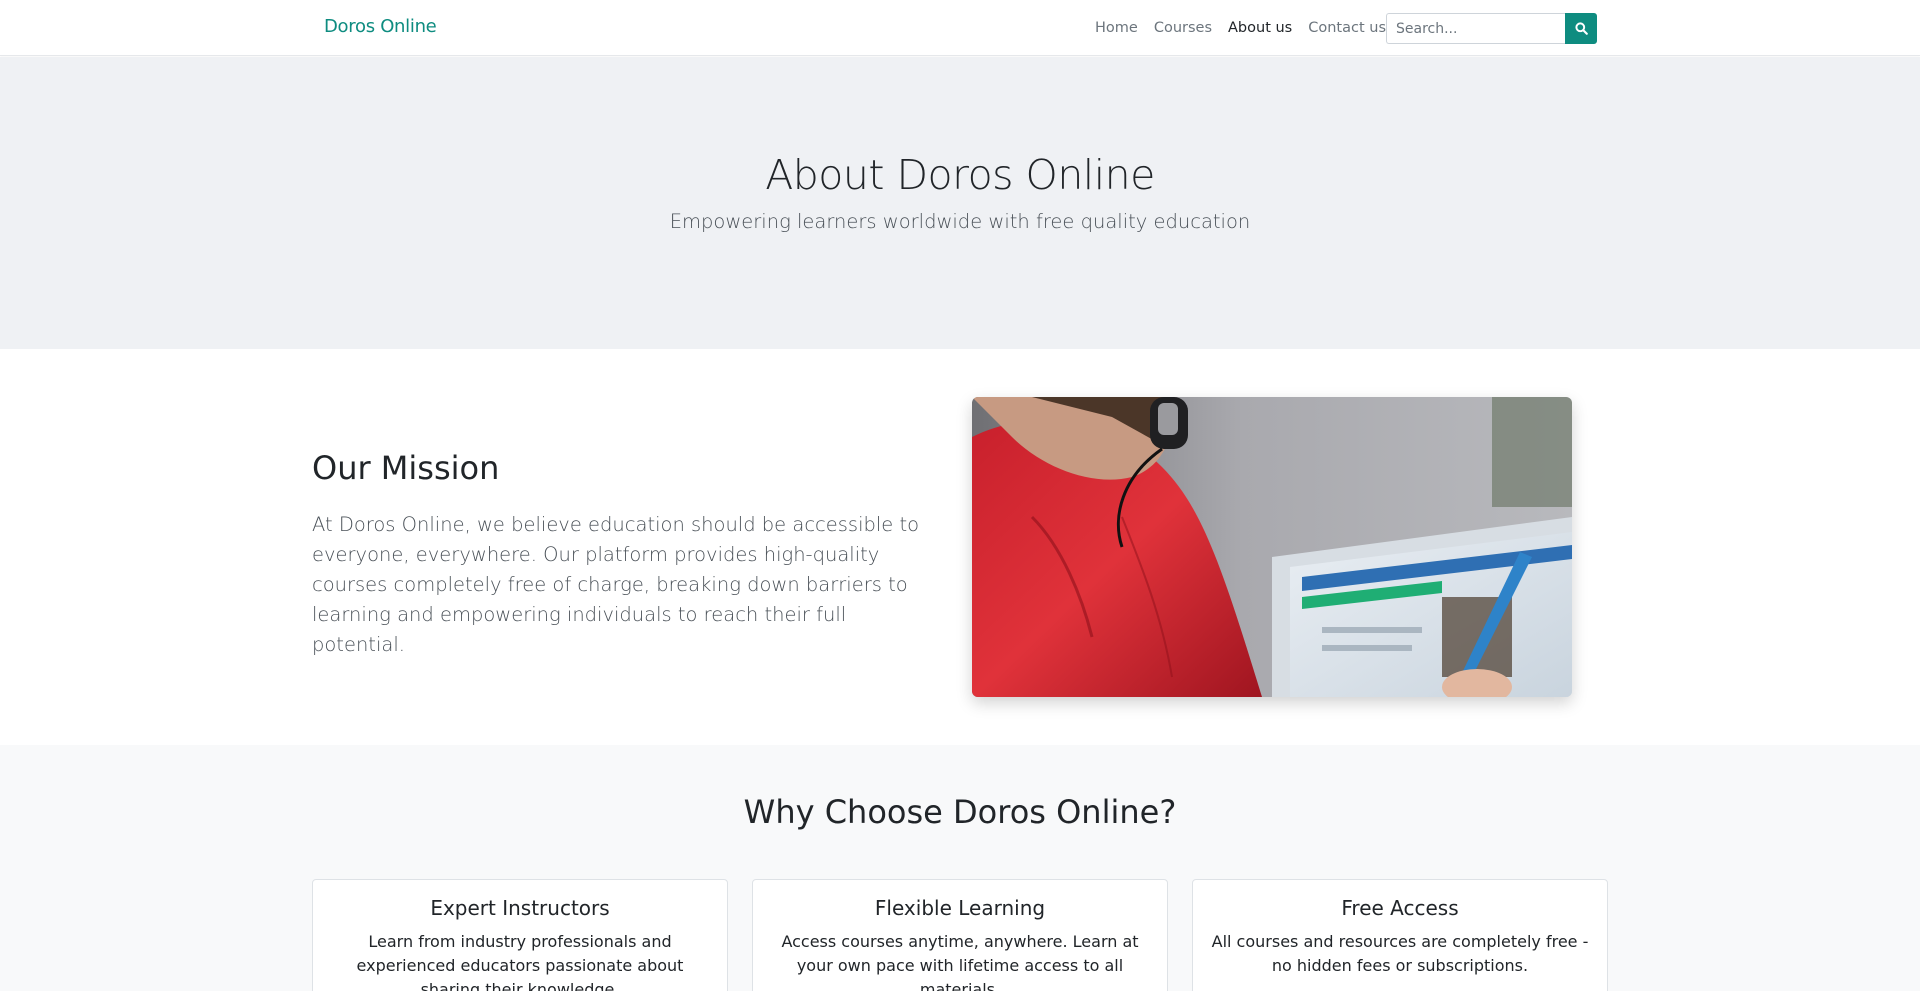  What do you see at coordinates (520, 908) in the screenshot?
I see `card-title: Expert Instructors` at bounding box center [520, 908].